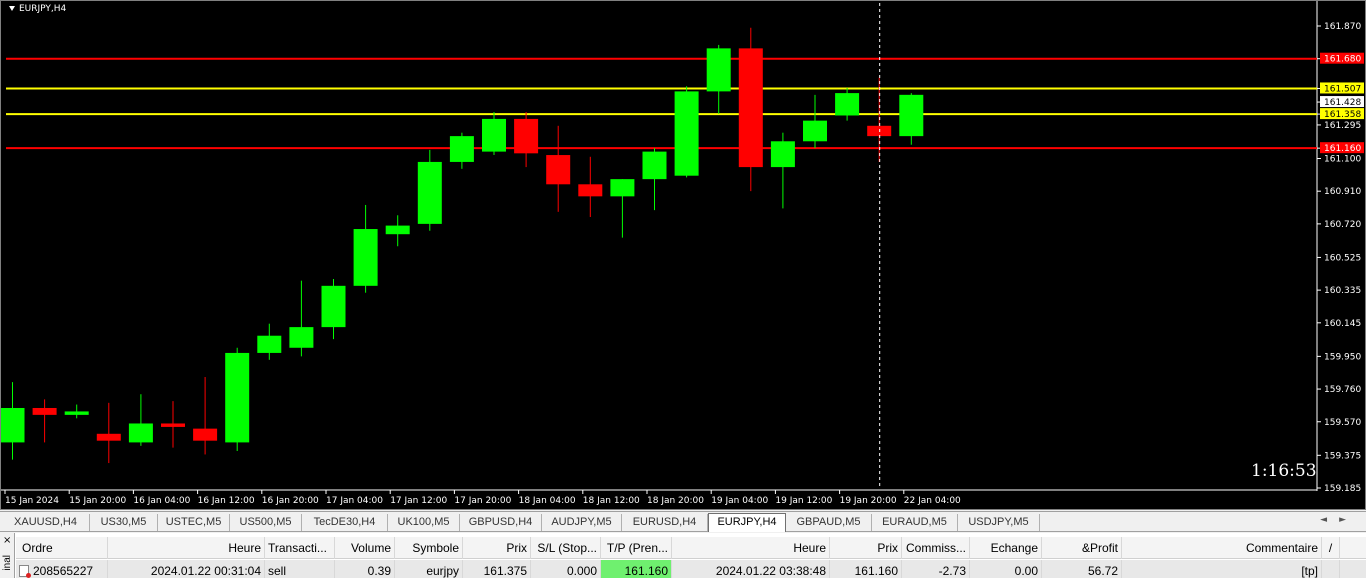 Image resolution: width=1366 pixels, height=578 pixels. I want to click on cell-extra, so click(1331, 569).